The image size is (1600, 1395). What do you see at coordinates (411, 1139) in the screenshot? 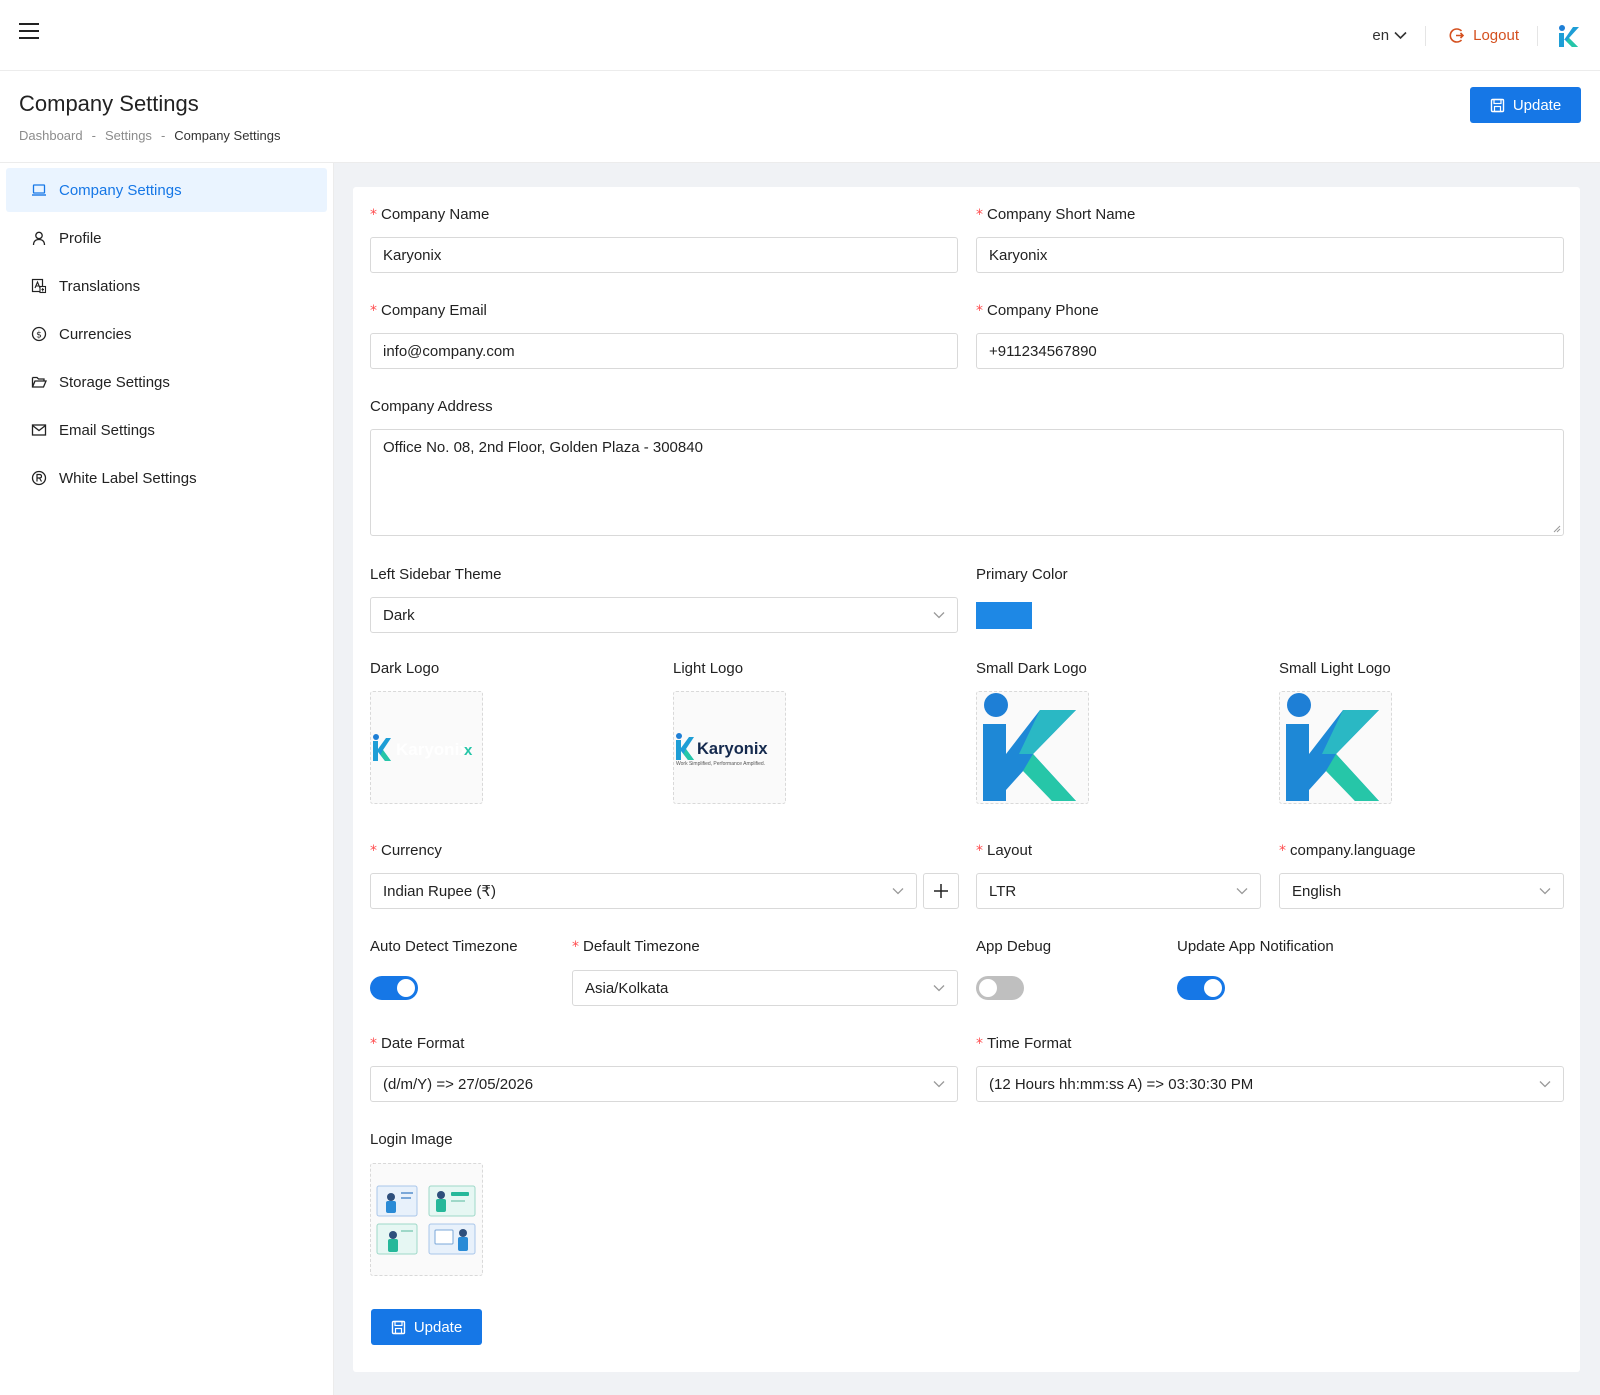
I see `login-image-label: Login Image` at bounding box center [411, 1139].